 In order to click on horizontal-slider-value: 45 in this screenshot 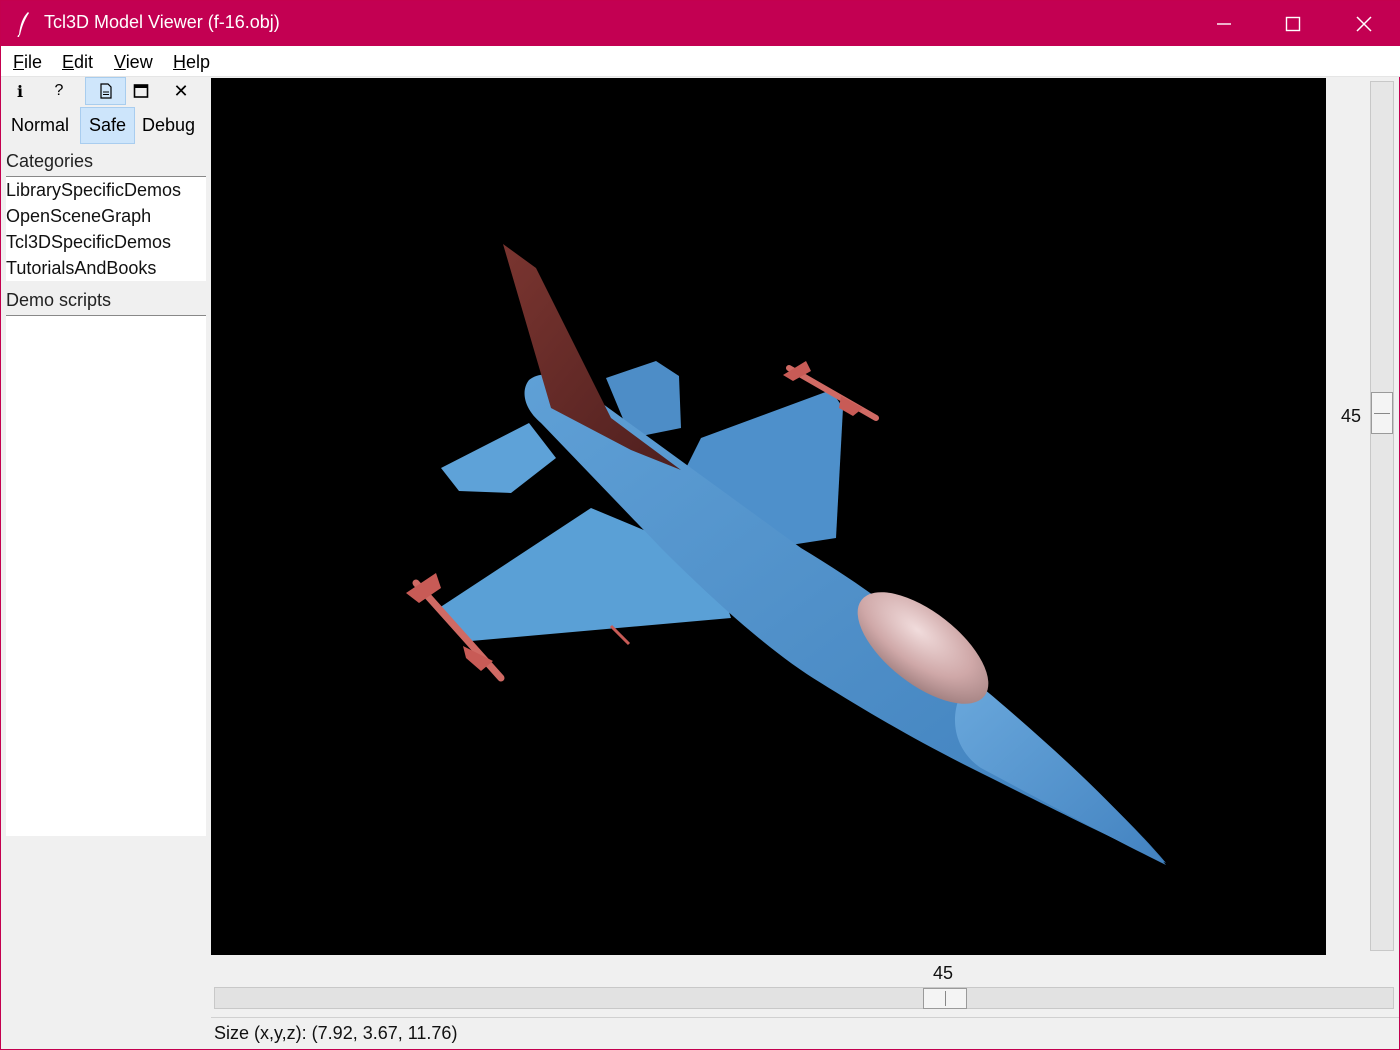, I will do `click(943, 973)`.